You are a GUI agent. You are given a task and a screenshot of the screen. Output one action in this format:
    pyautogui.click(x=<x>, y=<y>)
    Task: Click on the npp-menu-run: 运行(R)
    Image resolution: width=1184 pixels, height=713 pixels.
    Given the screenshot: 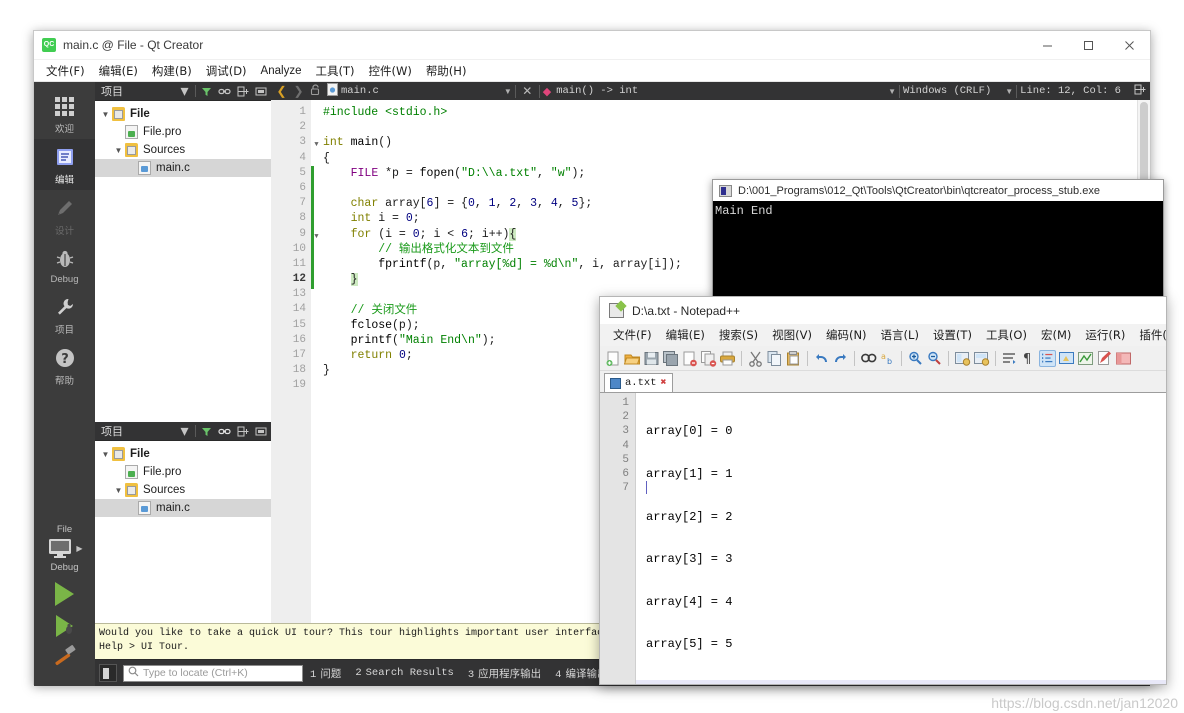 What is the action you would take?
    pyautogui.click(x=1105, y=335)
    